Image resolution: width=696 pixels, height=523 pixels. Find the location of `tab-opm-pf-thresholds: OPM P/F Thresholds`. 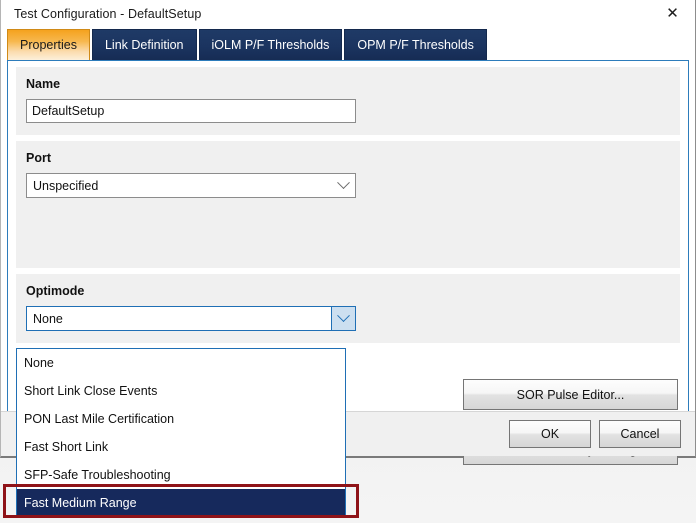

tab-opm-pf-thresholds: OPM P/F Thresholds is located at coordinates (415, 44).